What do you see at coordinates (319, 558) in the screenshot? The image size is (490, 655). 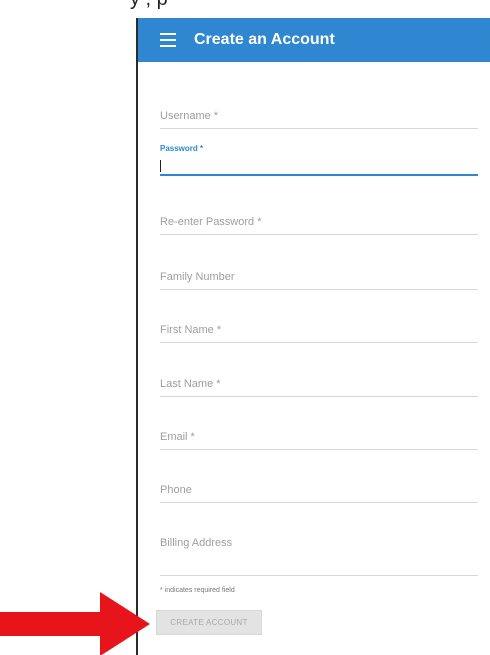 I see `billing-address-field: Billing Address` at bounding box center [319, 558].